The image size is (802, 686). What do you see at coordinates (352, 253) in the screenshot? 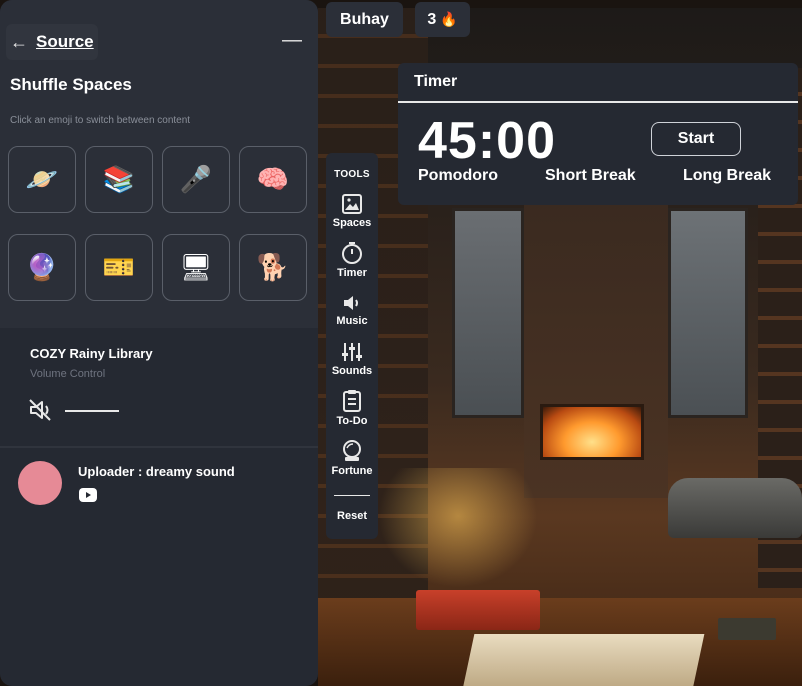
I see `stopwatch-icon` at bounding box center [352, 253].